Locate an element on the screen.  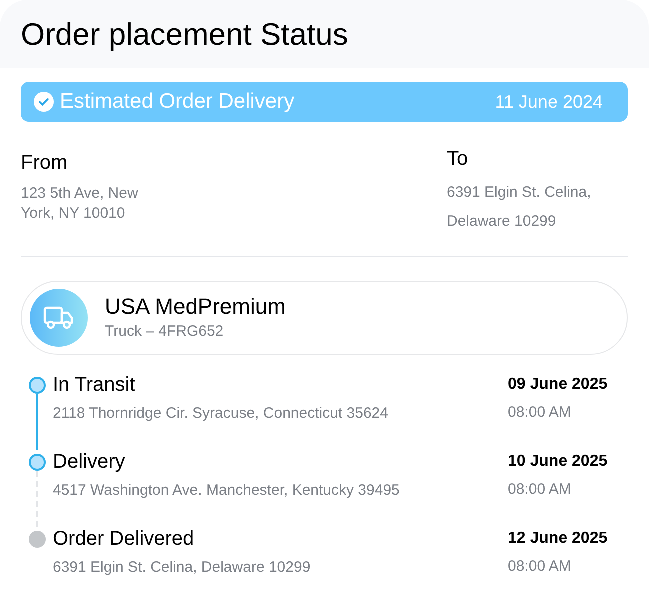
carrier-vehicle: Truck – 4FRG652 is located at coordinates (165, 332).